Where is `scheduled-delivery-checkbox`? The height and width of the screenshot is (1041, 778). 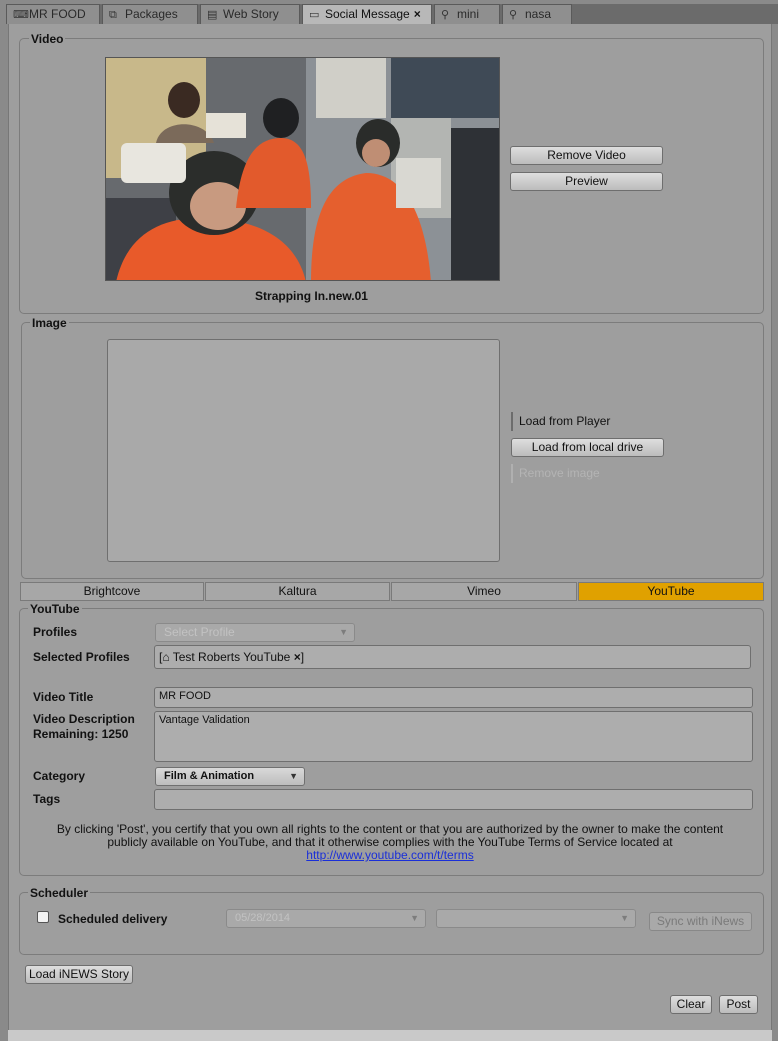
scheduled-delivery-checkbox is located at coordinates (43, 917).